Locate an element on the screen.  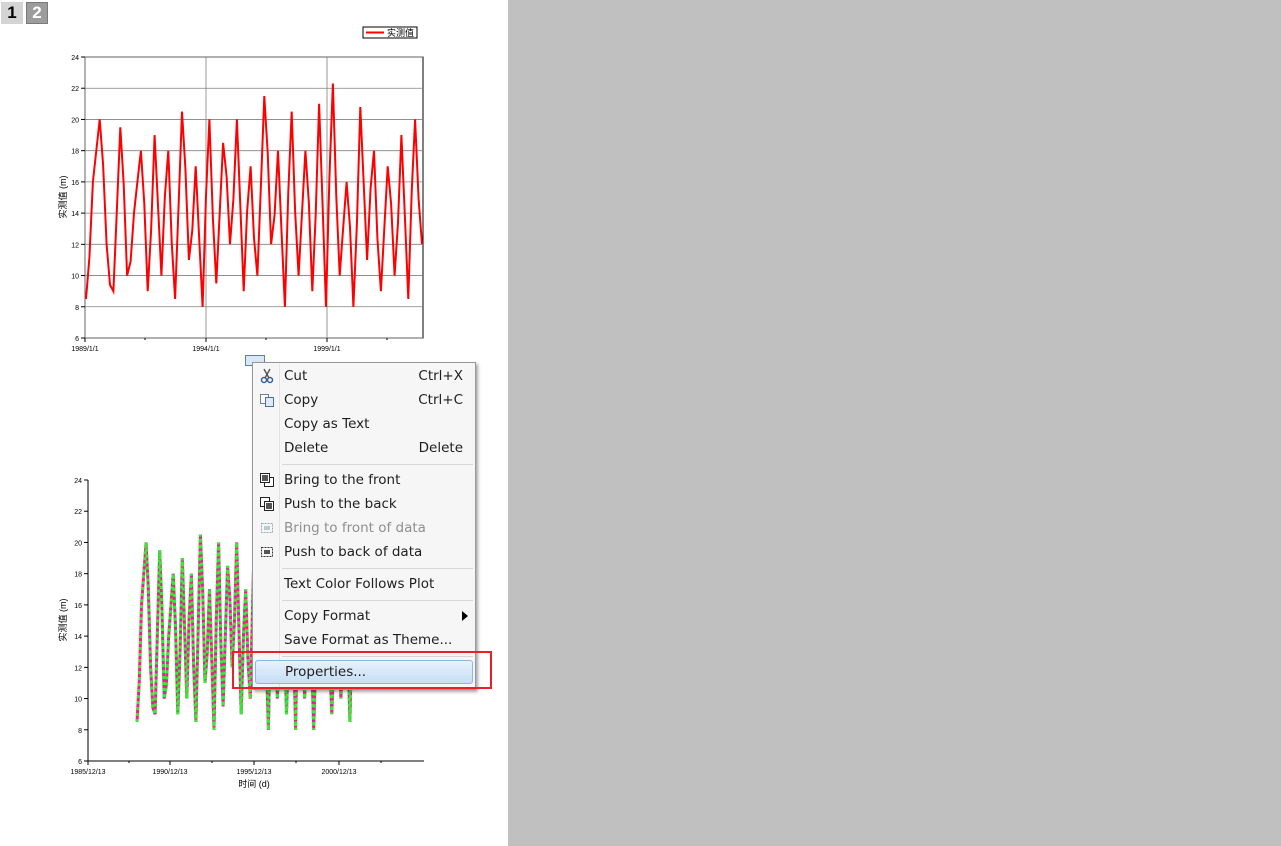
menu-item-label: Copy is located at coordinates (301, 400).